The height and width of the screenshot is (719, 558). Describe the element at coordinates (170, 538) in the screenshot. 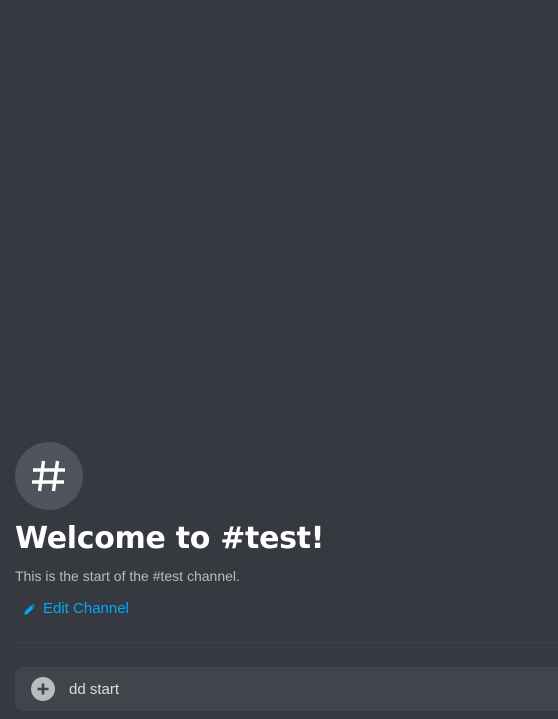

I see `welcome-title: Welcome to #test!` at that location.